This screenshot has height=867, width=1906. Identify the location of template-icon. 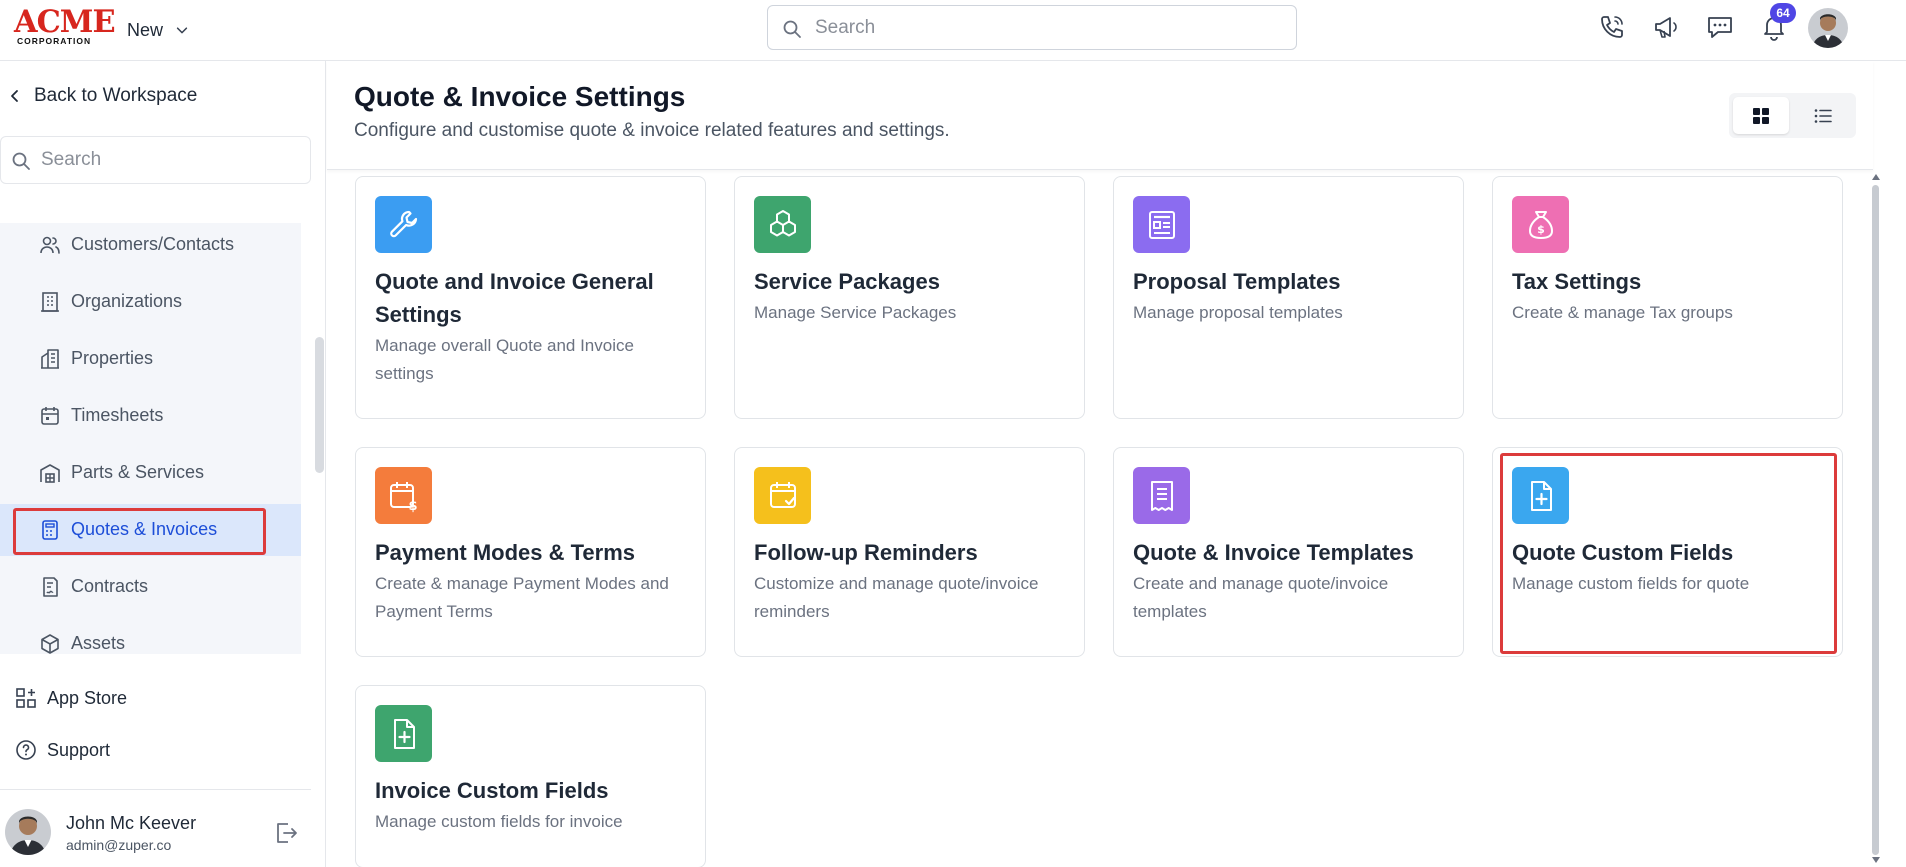
(1161, 224).